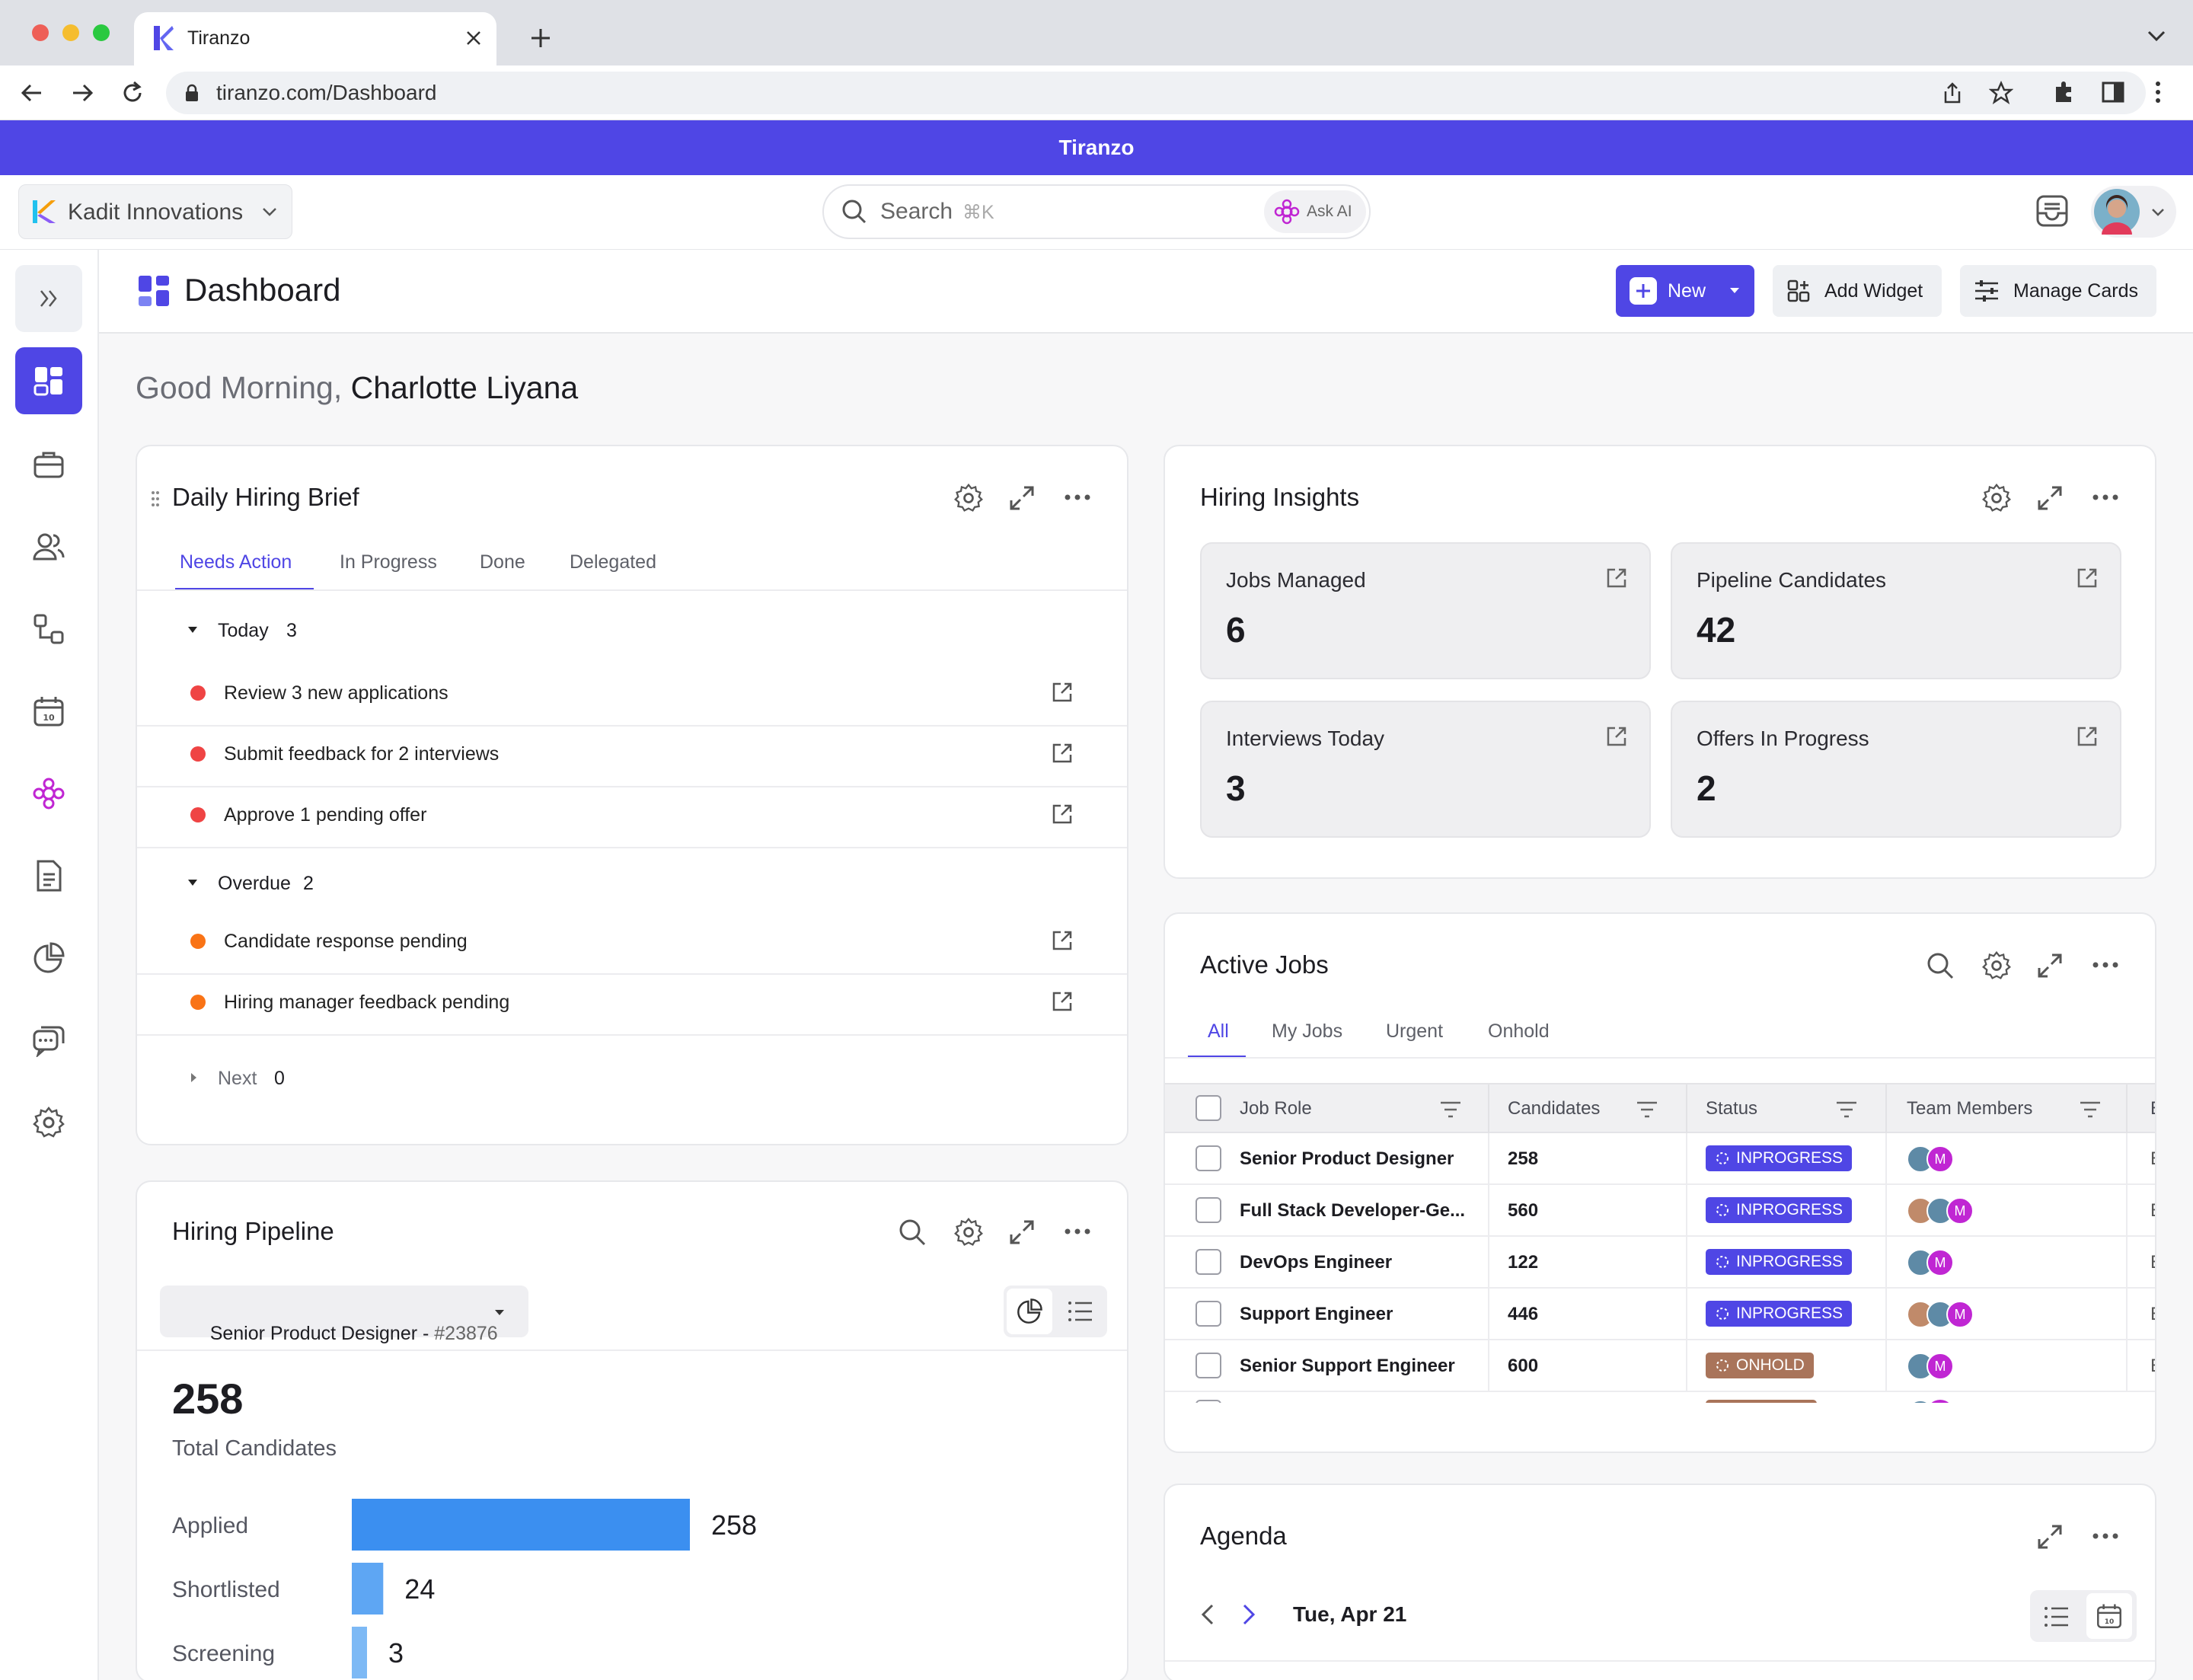 Image resolution: width=2193 pixels, height=1680 pixels. What do you see at coordinates (1519, 1031) in the screenshot?
I see `tab-onhold: Onhold` at bounding box center [1519, 1031].